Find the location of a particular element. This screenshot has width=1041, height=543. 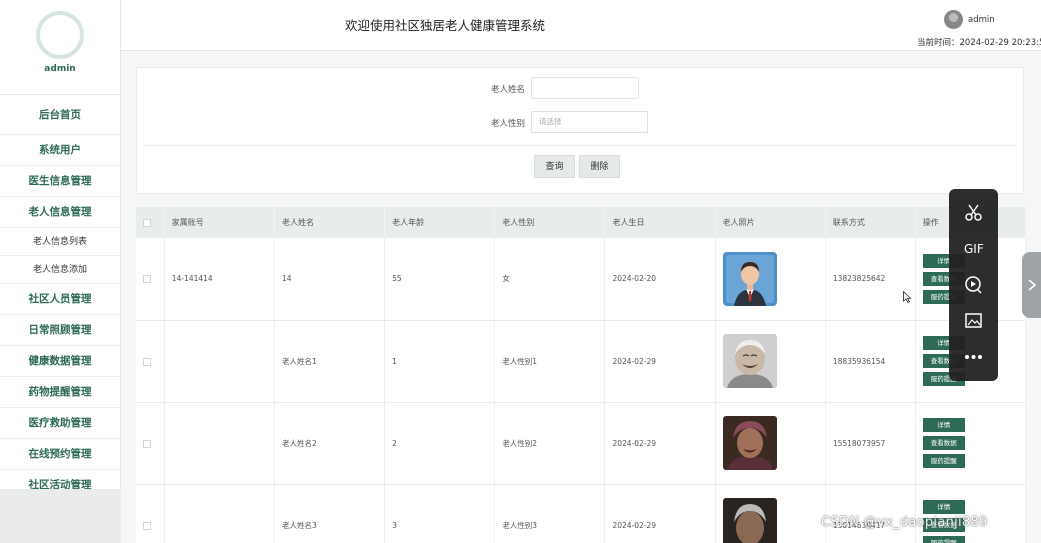

sidebar-username: admin is located at coordinates (60, 69).